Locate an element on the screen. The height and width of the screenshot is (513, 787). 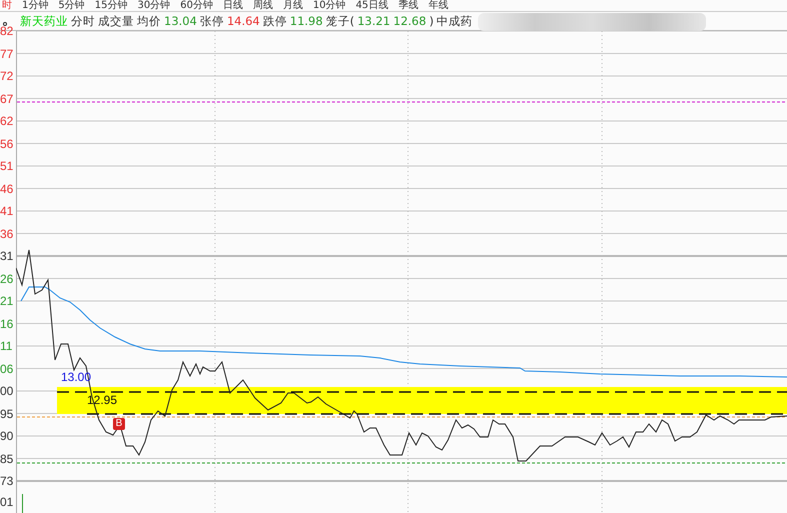
dot-icon is located at coordinates (5, 24).